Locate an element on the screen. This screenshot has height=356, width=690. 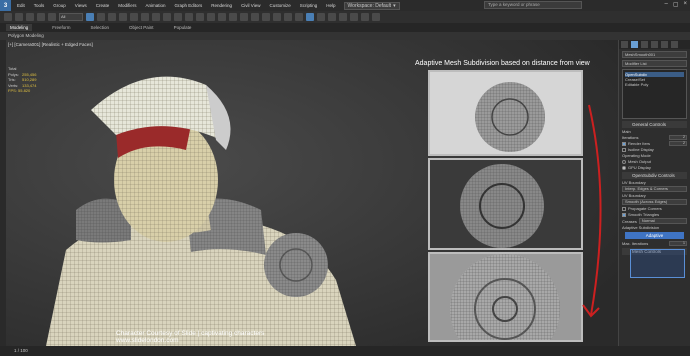
credit-url: www.slidelondon.com is located at coordinates (147, 340).